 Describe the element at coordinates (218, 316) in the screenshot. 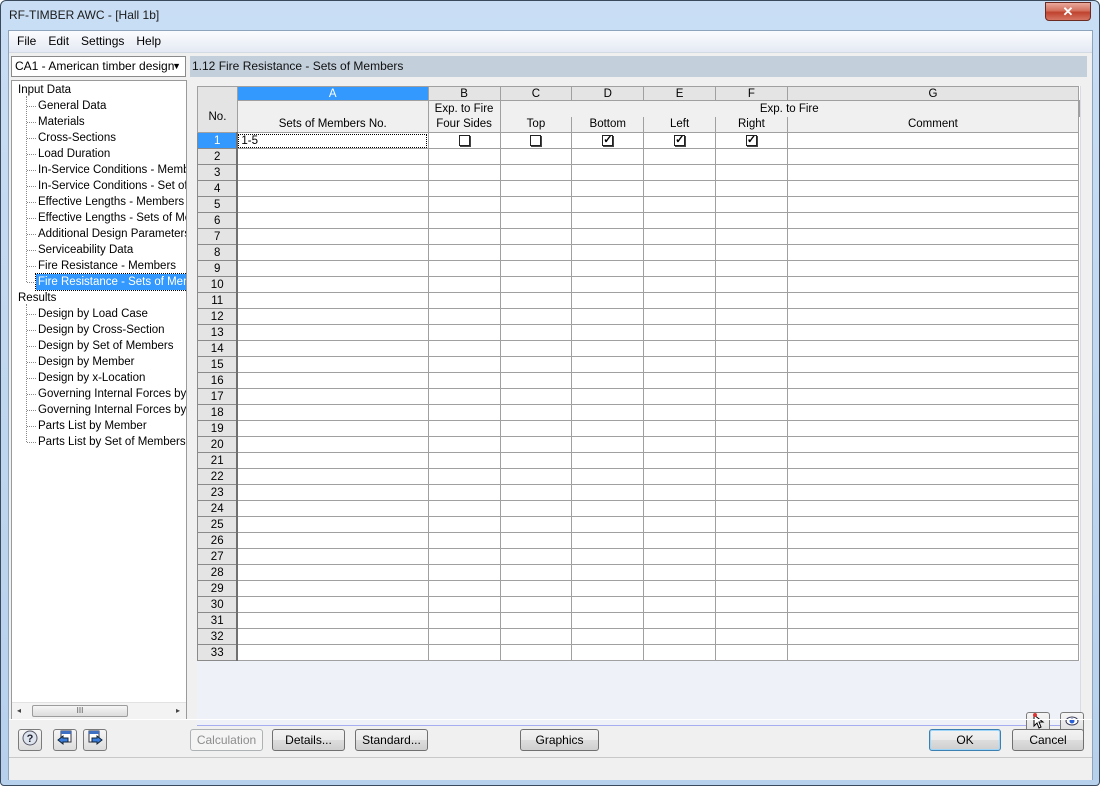

I see `row-number: 12` at that location.